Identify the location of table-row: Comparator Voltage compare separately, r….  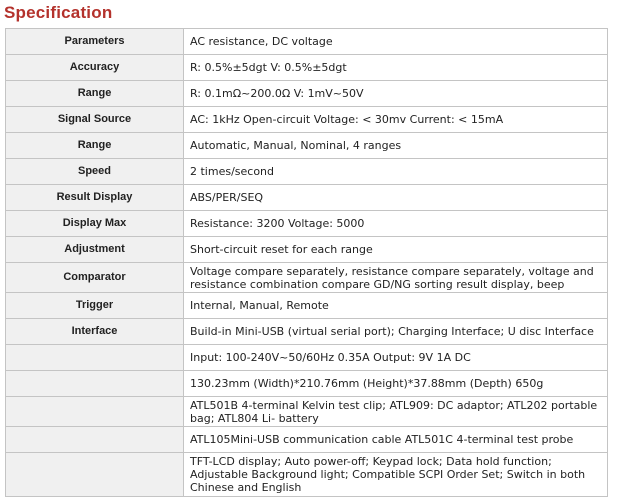
(306, 277).